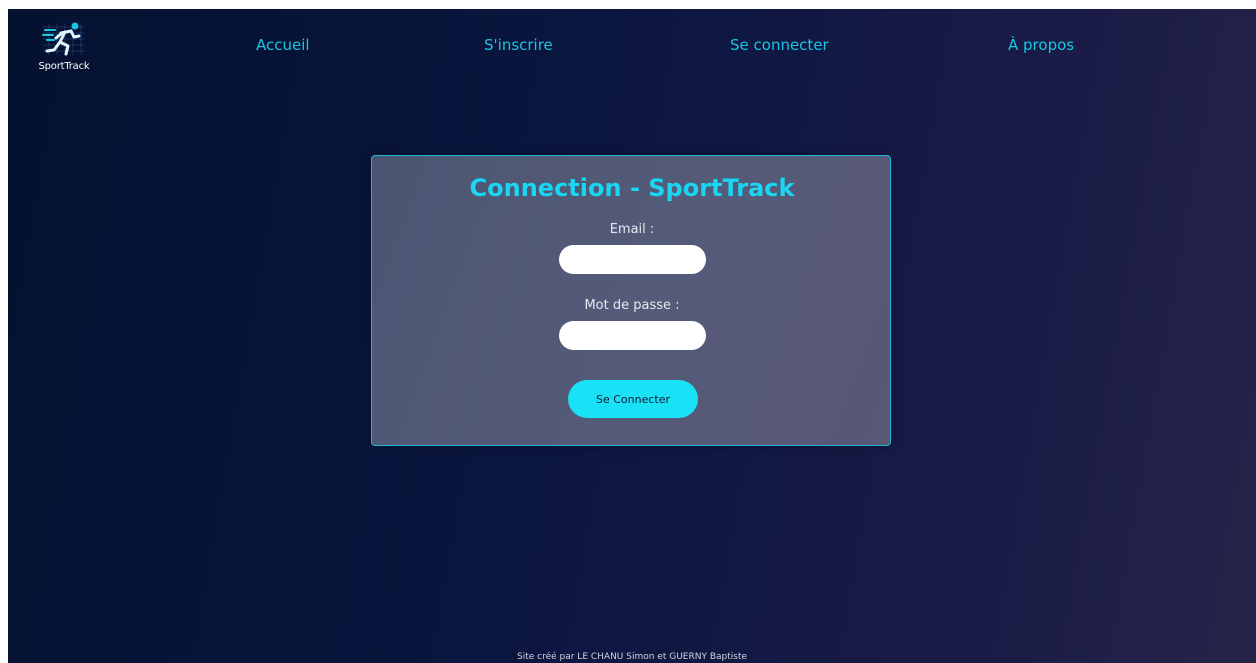  I want to click on password-label: Mot de passe :, so click(632, 305).